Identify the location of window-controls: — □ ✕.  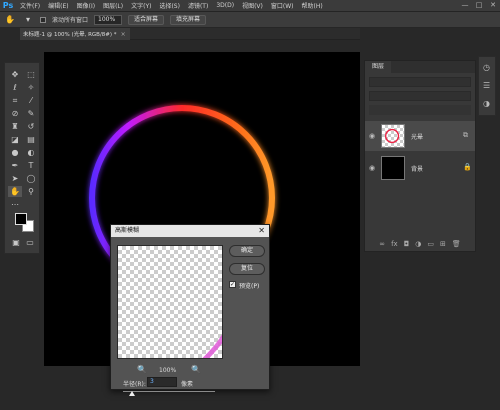
(479, 5).